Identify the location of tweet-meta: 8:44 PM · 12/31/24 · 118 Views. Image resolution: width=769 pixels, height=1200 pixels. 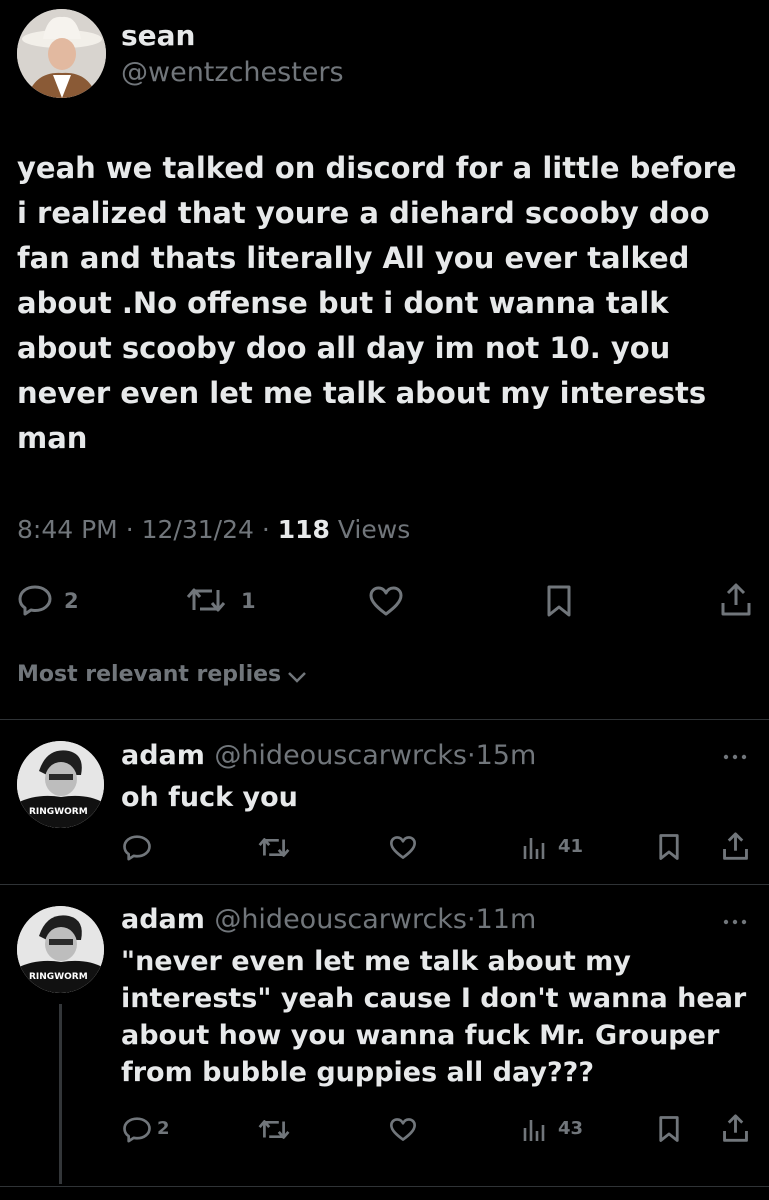
(213, 529).